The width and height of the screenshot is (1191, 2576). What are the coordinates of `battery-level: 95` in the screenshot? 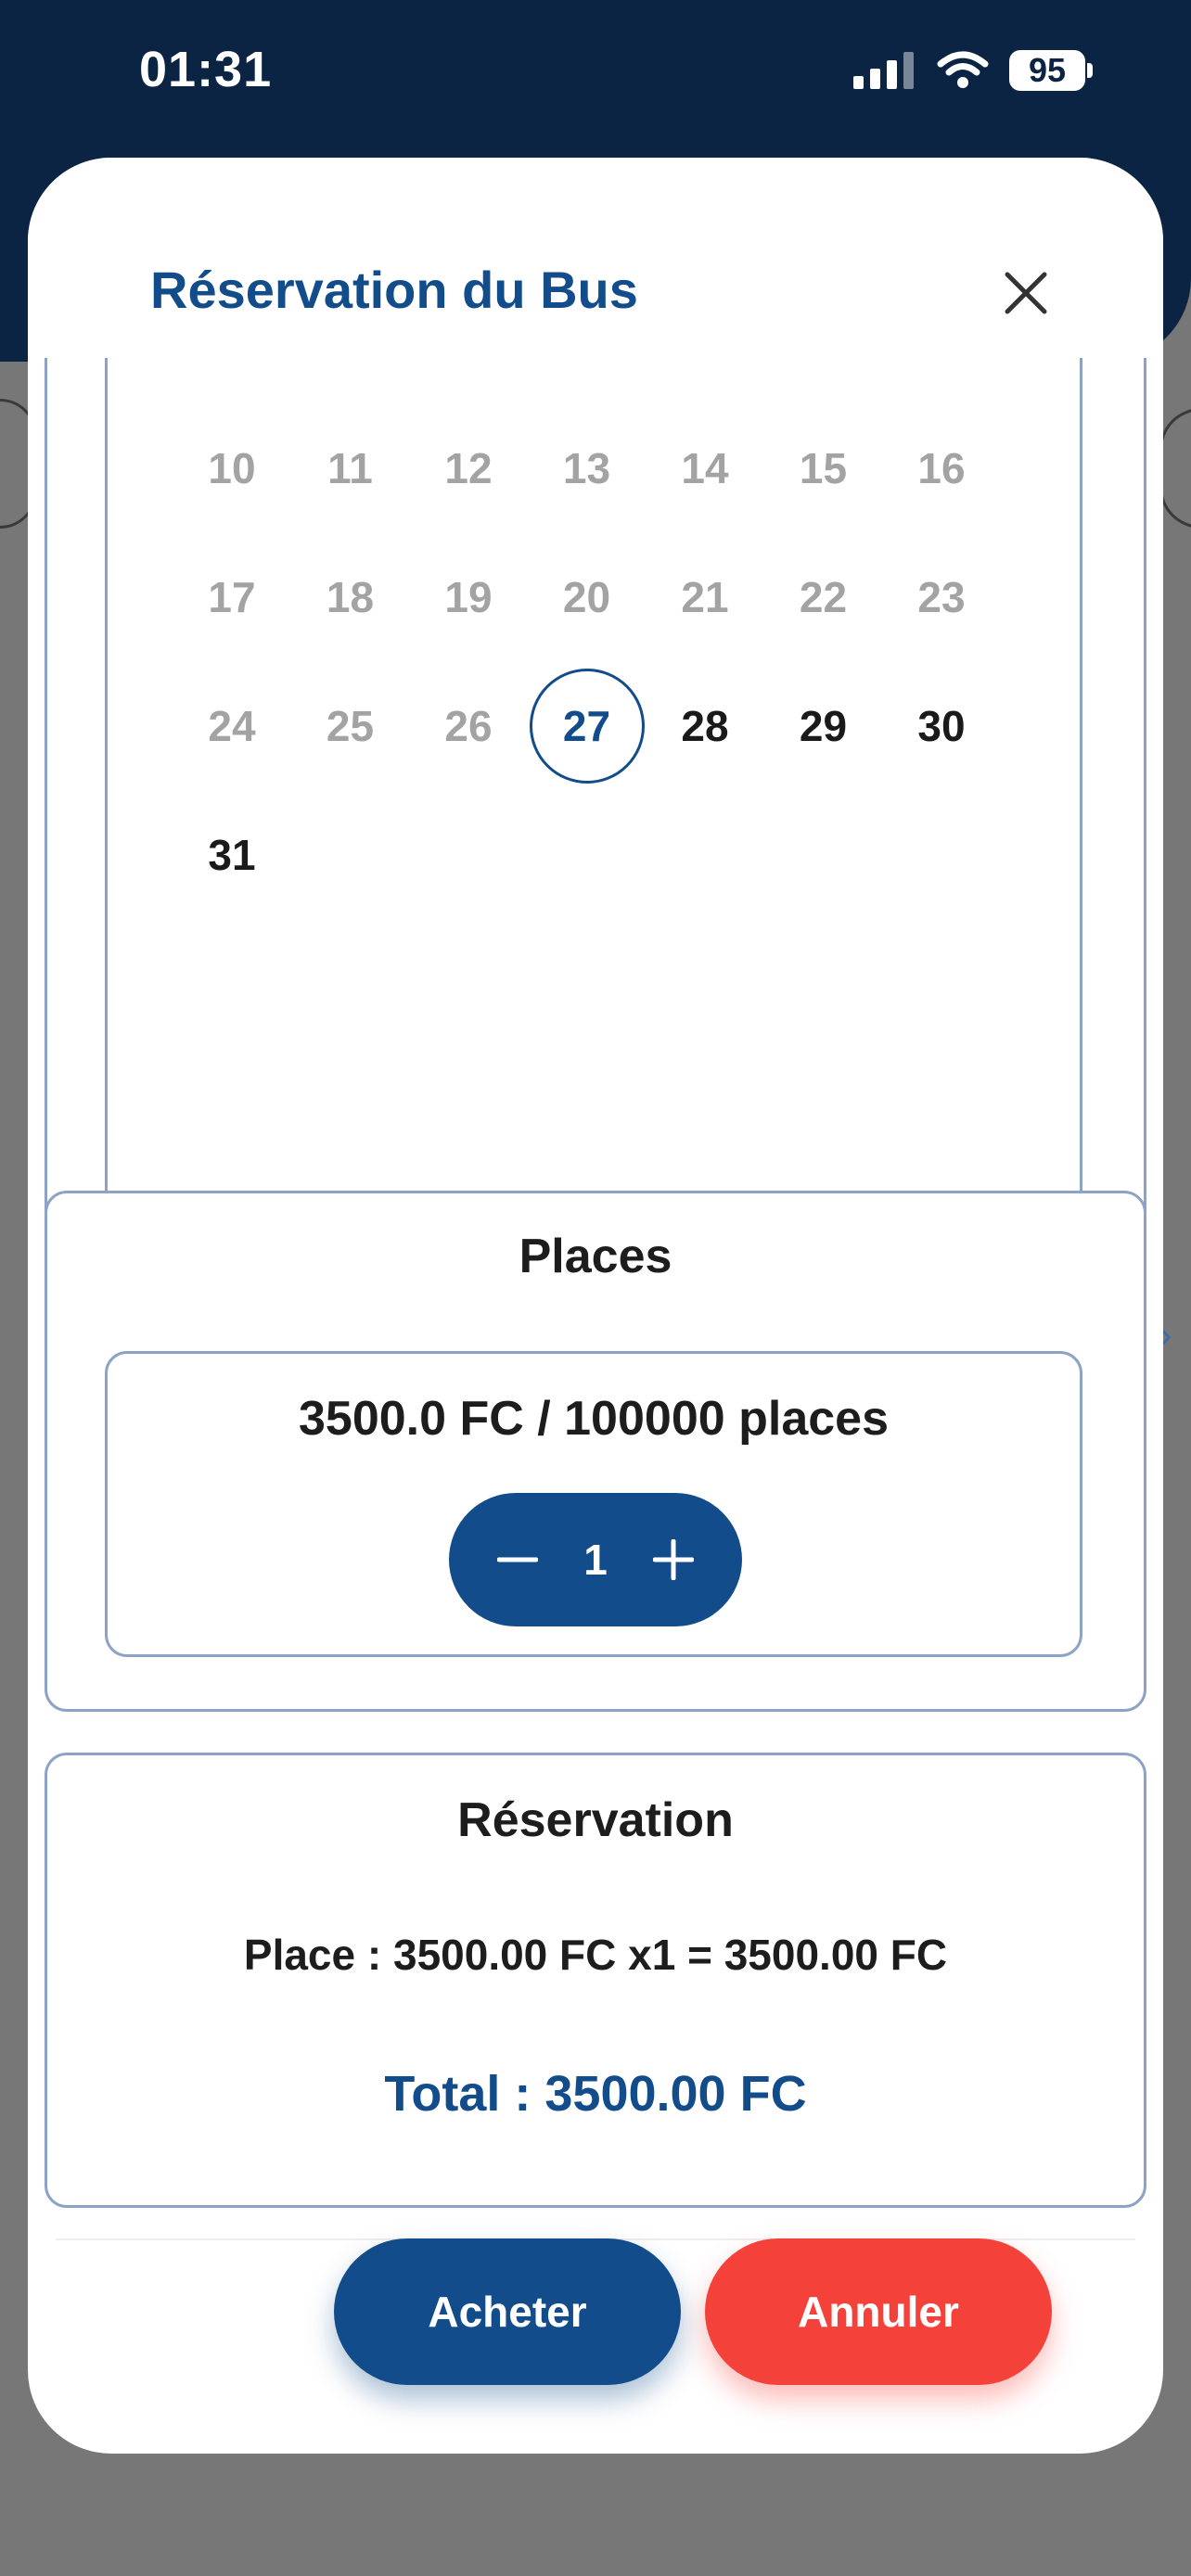 It's located at (1047, 70).